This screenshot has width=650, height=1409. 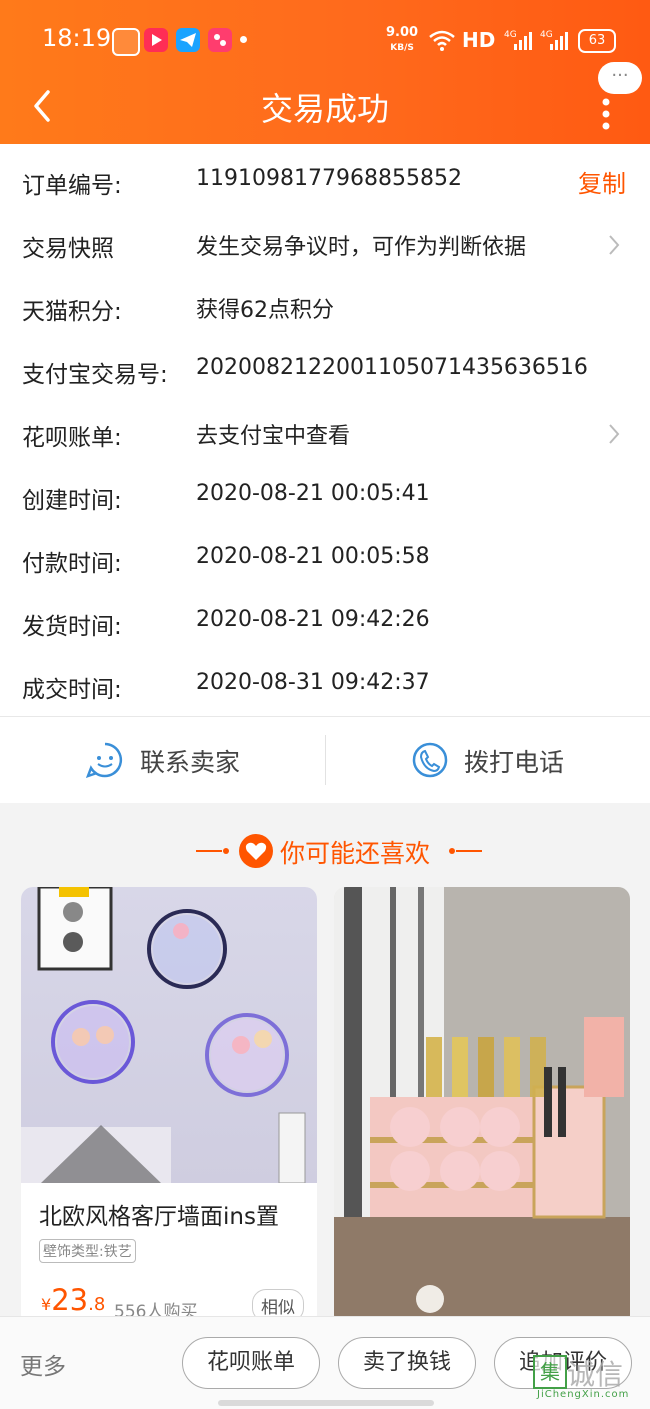 I want to click on status-time: 18:19, so click(x=77, y=38).